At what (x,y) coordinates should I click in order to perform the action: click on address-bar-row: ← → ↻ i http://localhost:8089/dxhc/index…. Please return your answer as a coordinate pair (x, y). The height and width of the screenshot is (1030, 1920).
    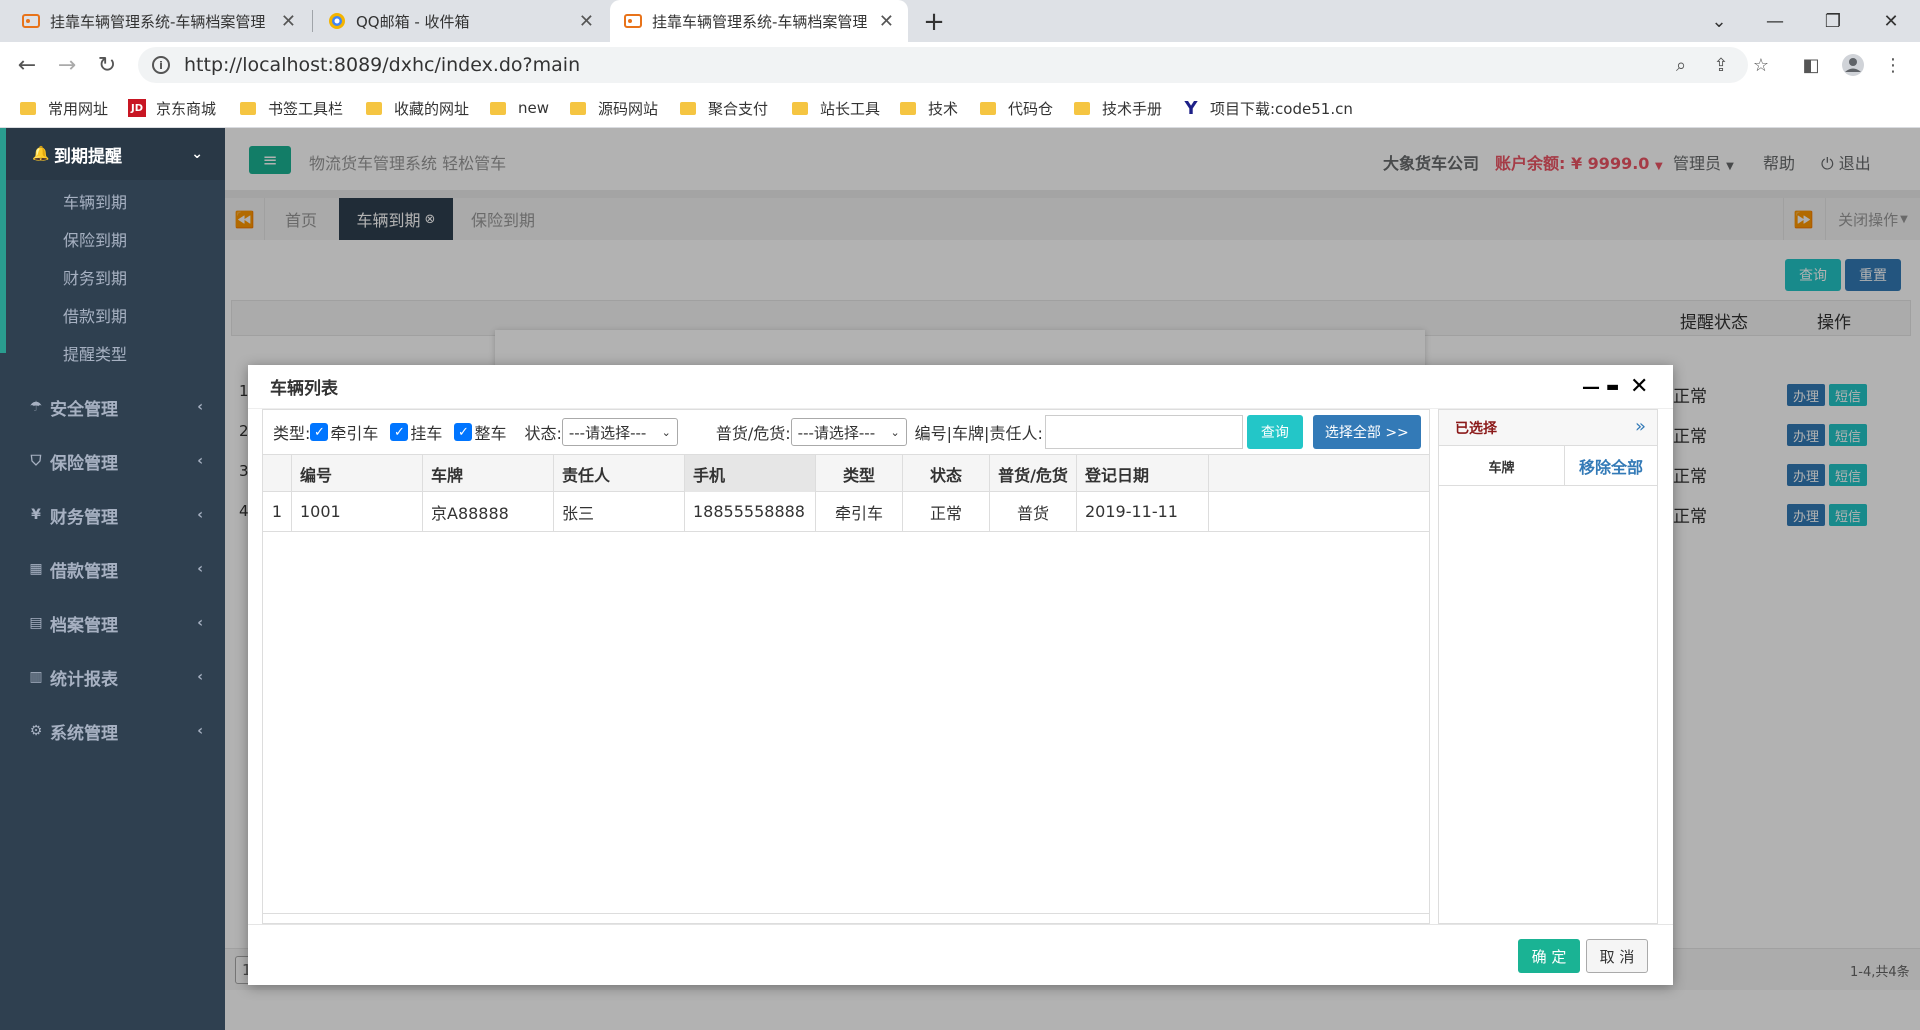
    Looking at the image, I should click on (960, 65).